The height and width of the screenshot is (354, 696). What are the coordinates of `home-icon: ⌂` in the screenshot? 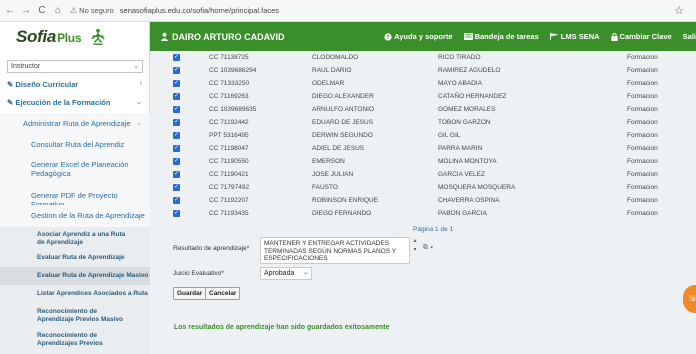 It's located at (58, 11).